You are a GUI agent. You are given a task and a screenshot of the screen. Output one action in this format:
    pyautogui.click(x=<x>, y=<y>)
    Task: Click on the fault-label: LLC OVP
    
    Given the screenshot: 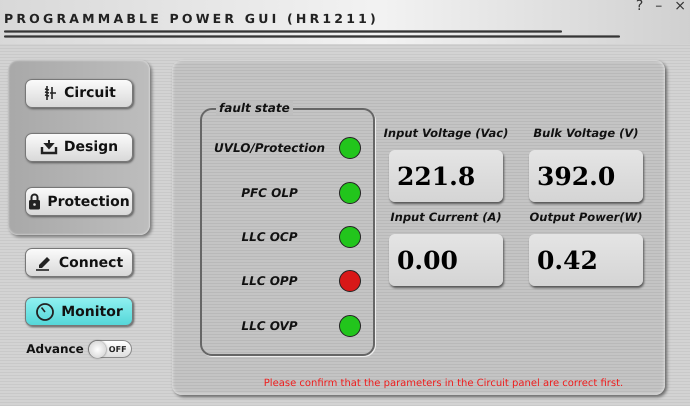 What is the action you would take?
    pyautogui.click(x=269, y=325)
    